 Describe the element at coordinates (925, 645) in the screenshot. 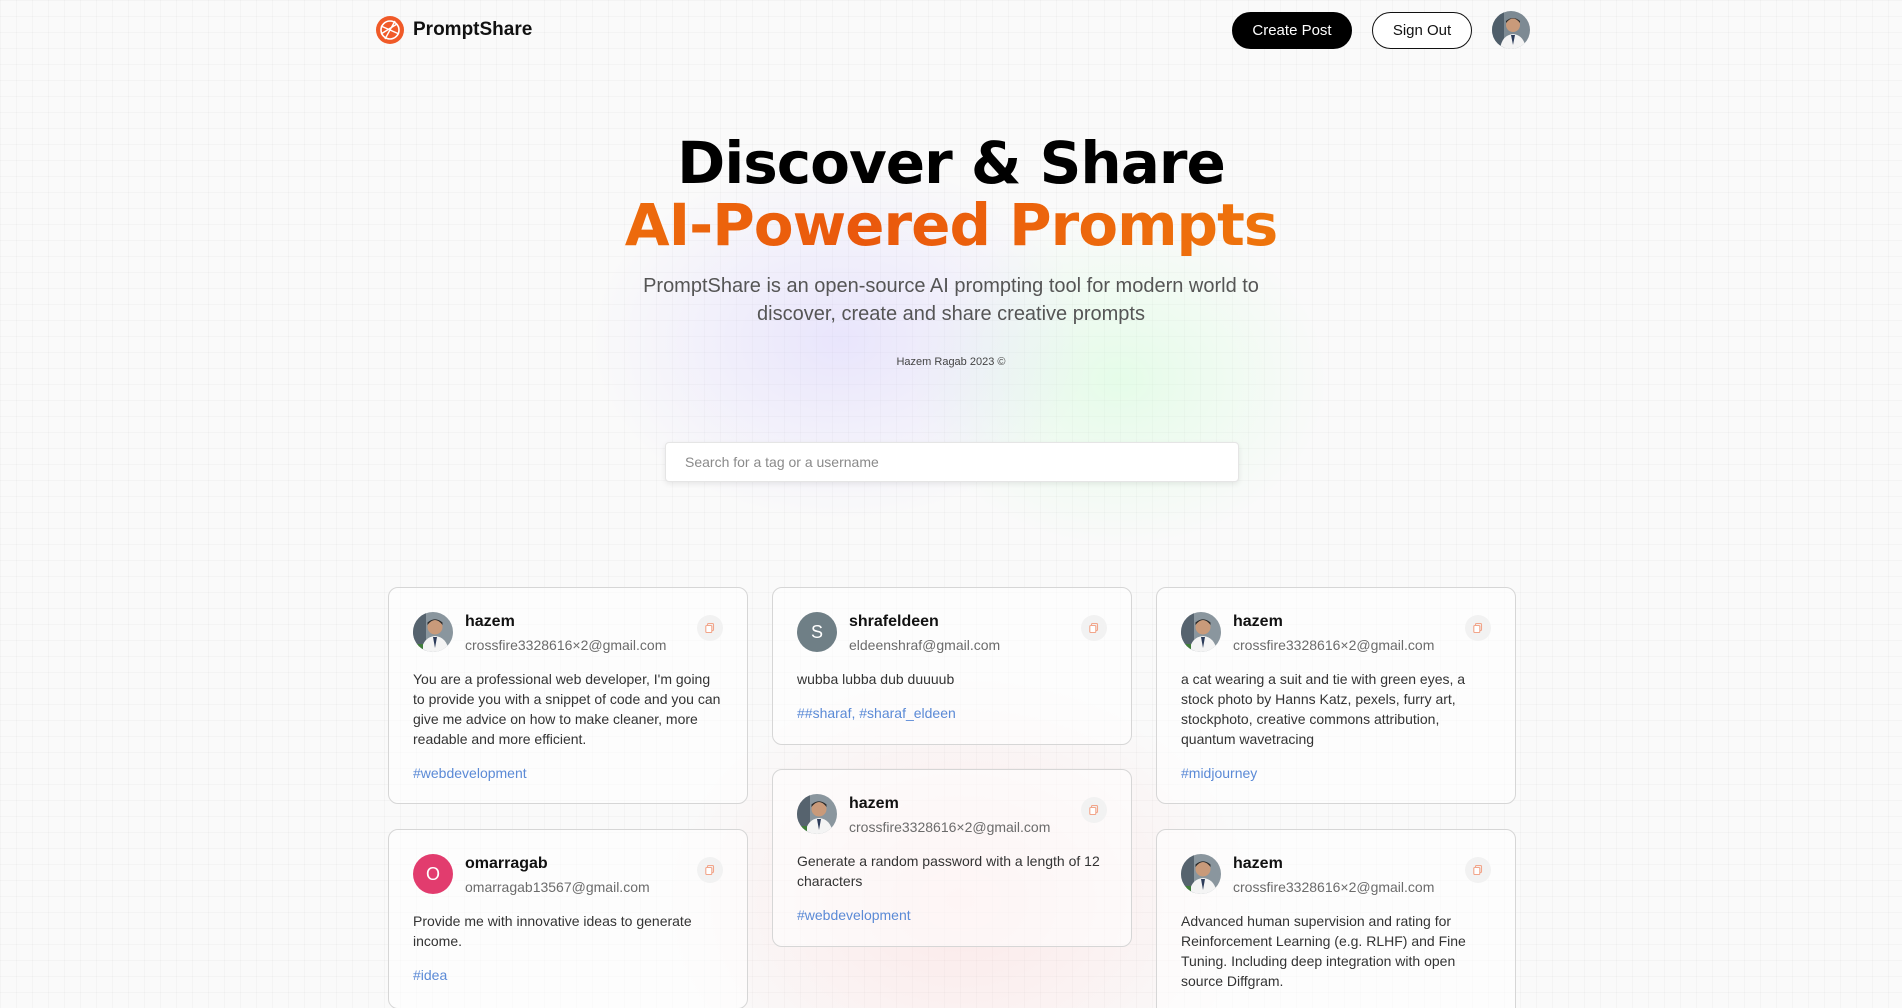

I see `author-email: eldeenshraf@gmail.com` at that location.